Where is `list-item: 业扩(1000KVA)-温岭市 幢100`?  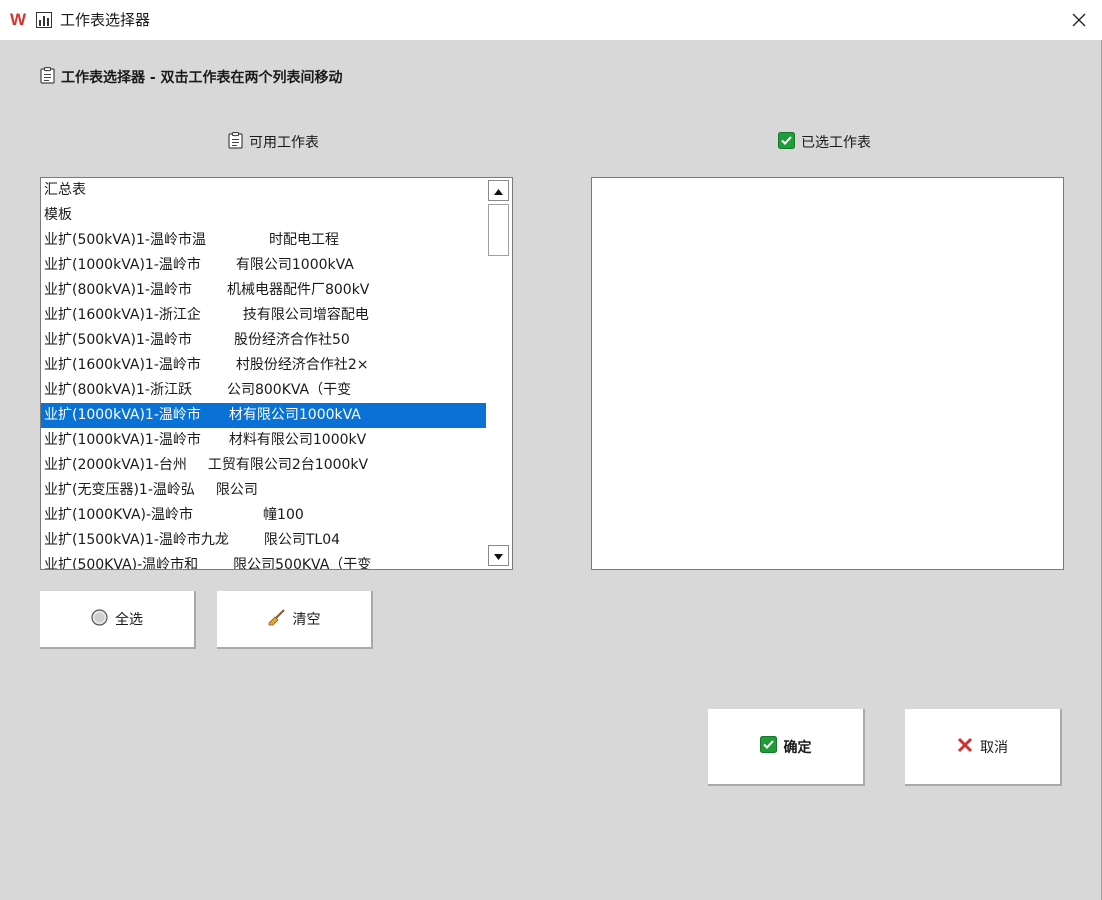
list-item: 业扩(1000KVA)-温岭市 幢100 is located at coordinates (263, 515).